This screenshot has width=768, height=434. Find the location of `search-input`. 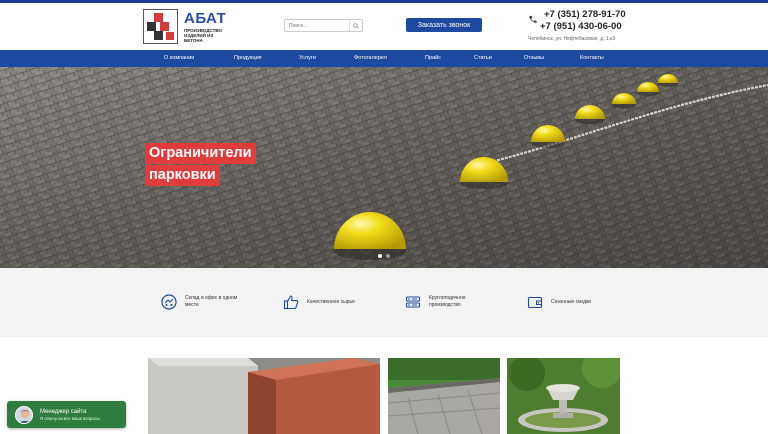

search-input is located at coordinates (317, 25).